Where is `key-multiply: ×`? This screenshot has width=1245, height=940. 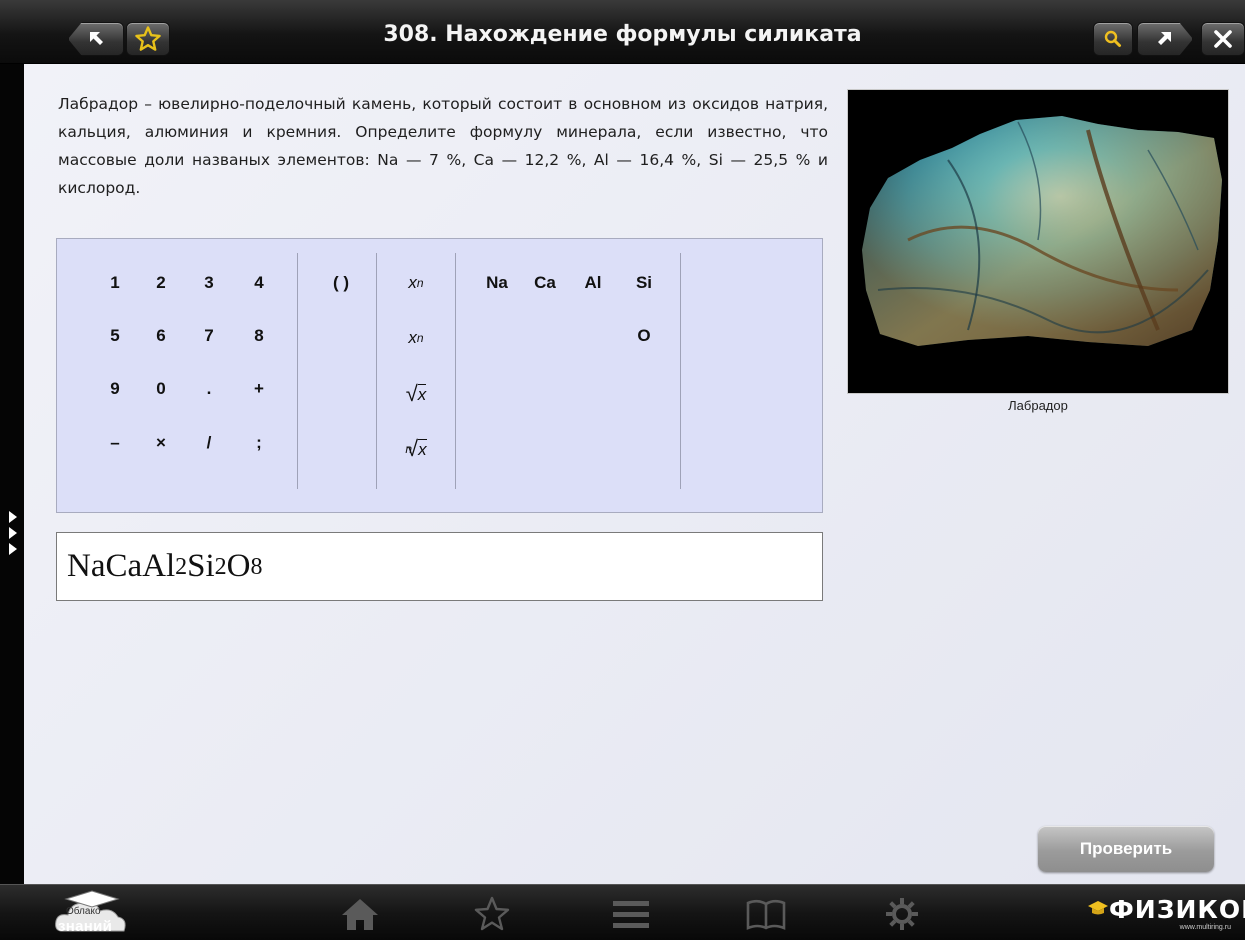 key-multiply: × is located at coordinates (161, 443).